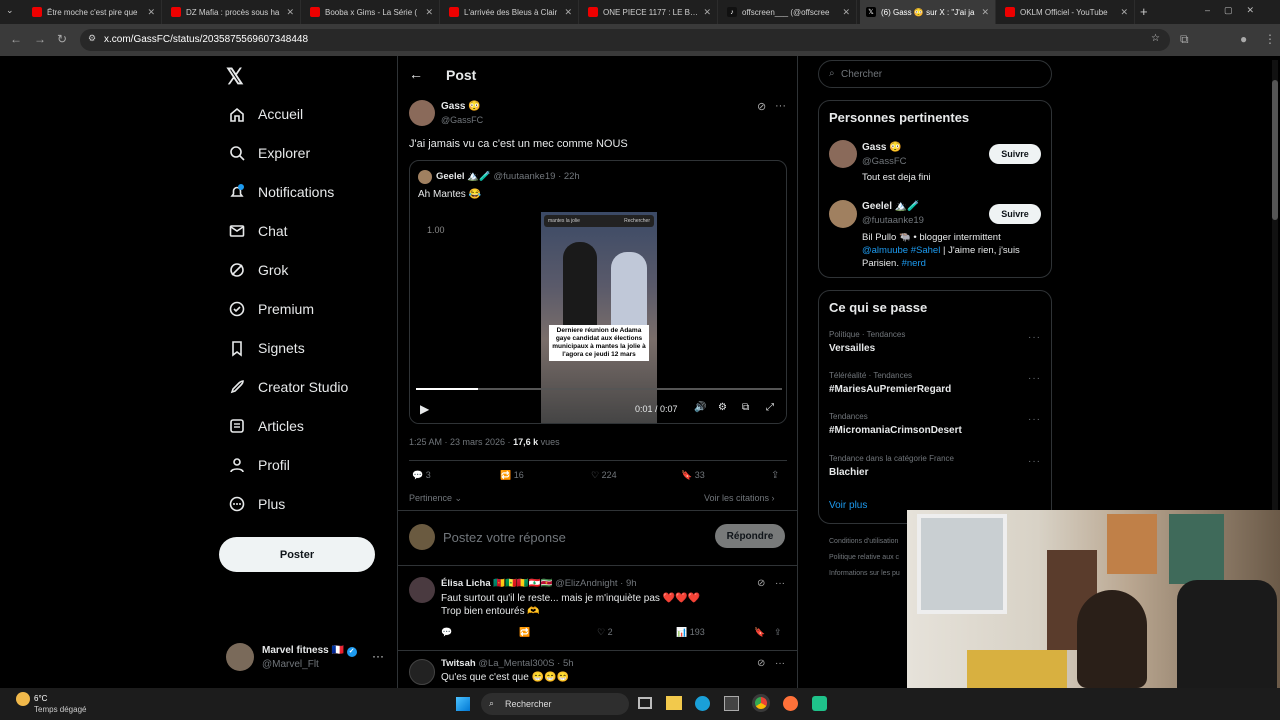 This screenshot has width=1280, height=720. I want to click on reply-action: 💬 3, so click(421, 475).